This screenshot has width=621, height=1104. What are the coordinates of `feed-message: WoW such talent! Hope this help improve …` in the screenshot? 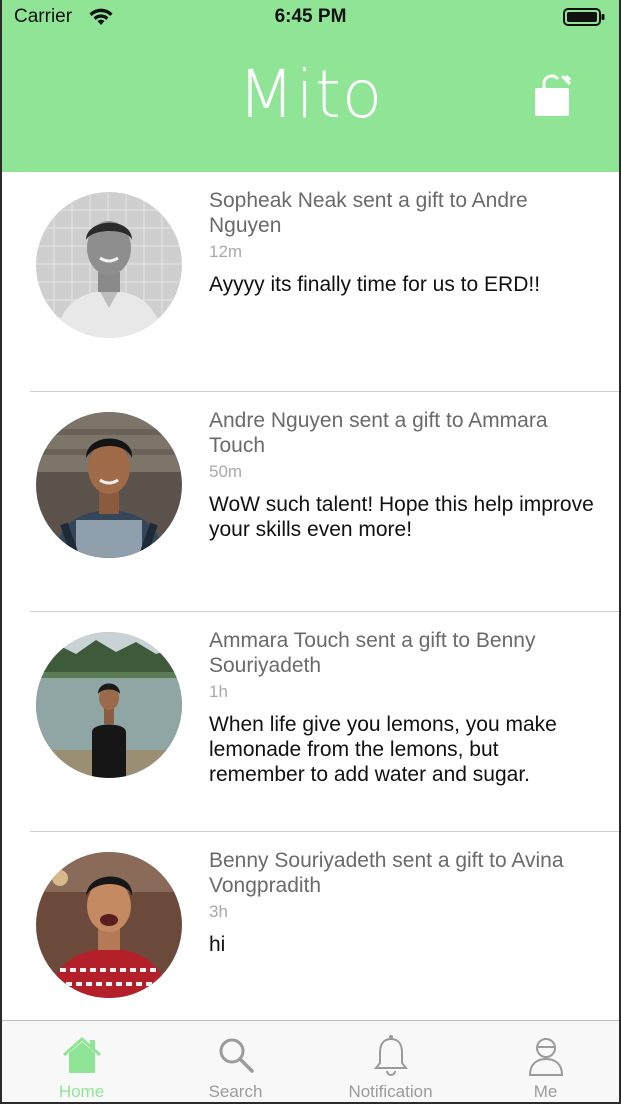 It's located at (401, 517).